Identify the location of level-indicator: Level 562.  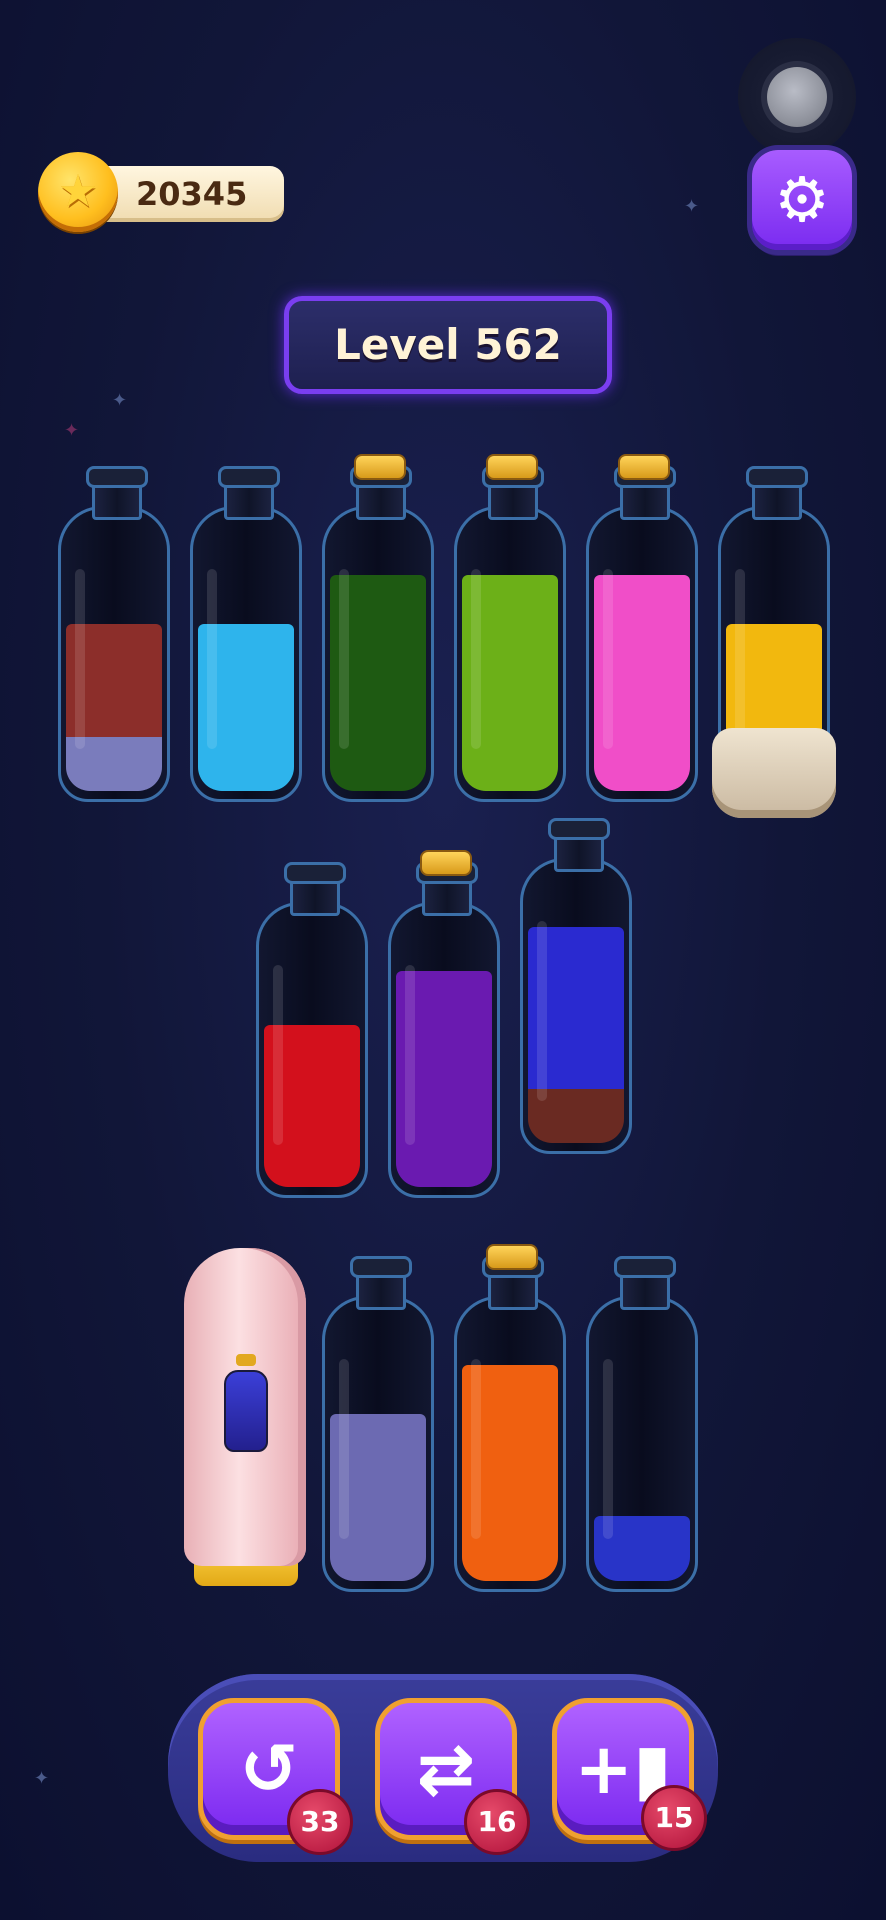
(448, 345).